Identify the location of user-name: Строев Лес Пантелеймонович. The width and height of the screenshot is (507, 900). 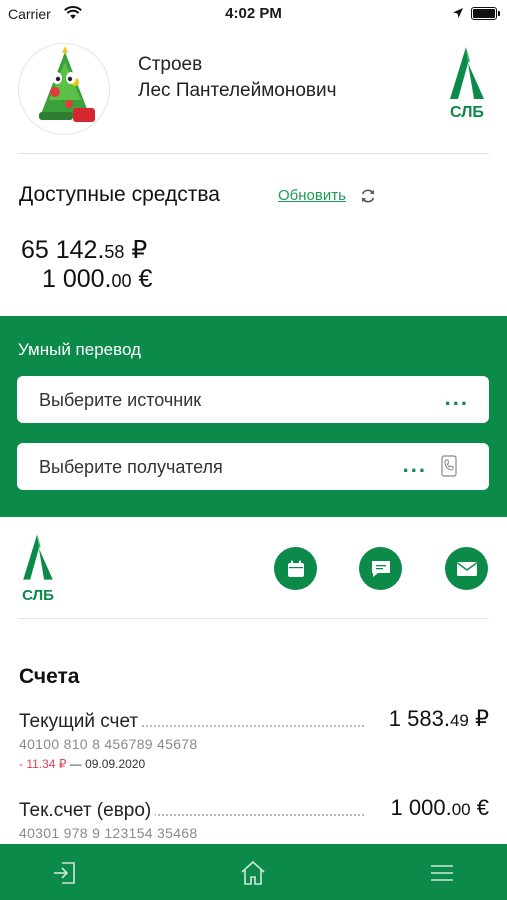
(237, 78).